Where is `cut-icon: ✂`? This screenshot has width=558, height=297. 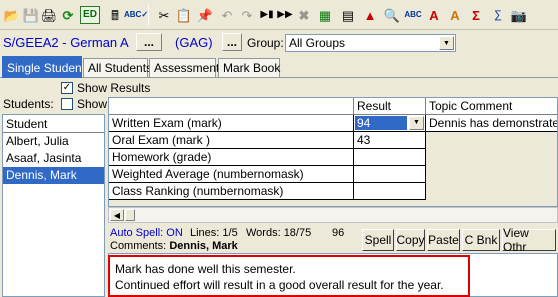 cut-icon: ✂ is located at coordinates (164, 15).